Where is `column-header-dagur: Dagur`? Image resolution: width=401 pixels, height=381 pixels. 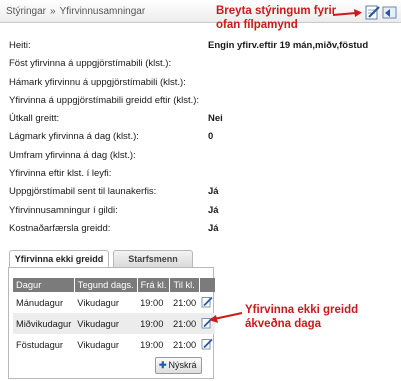
column-header-dagur: Dagur is located at coordinates (44, 285).